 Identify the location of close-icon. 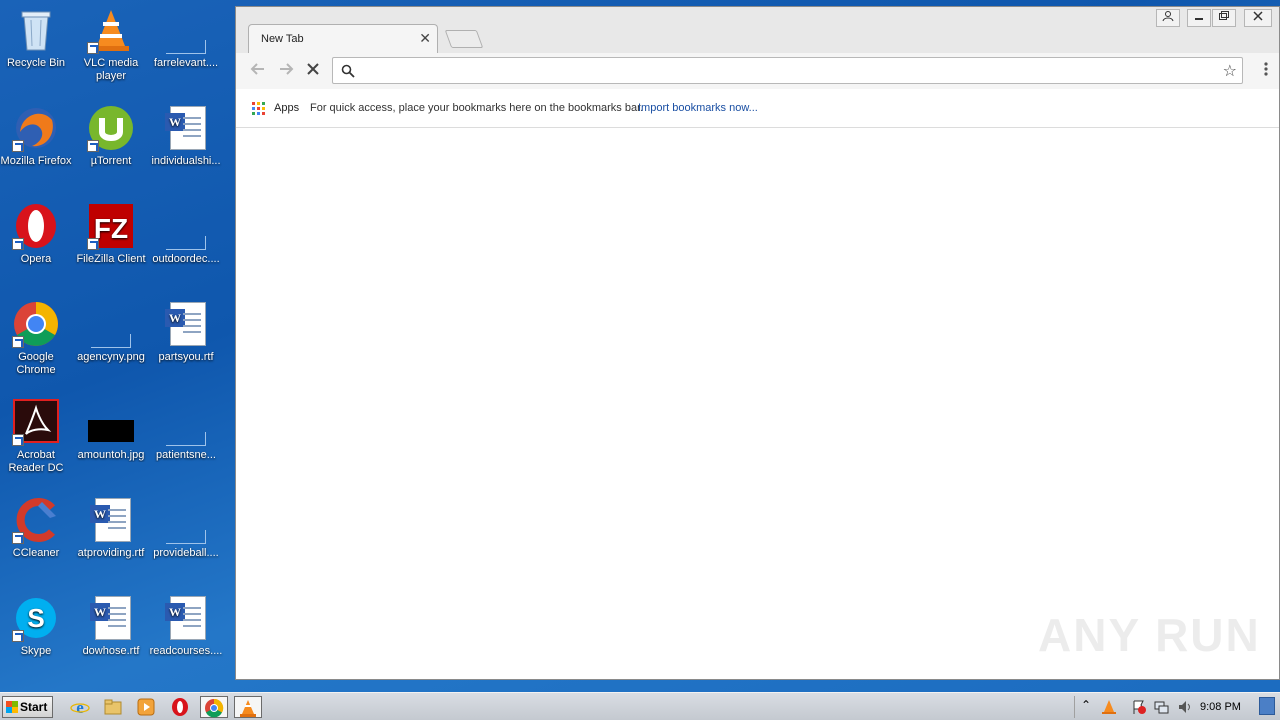
(1258, 16).